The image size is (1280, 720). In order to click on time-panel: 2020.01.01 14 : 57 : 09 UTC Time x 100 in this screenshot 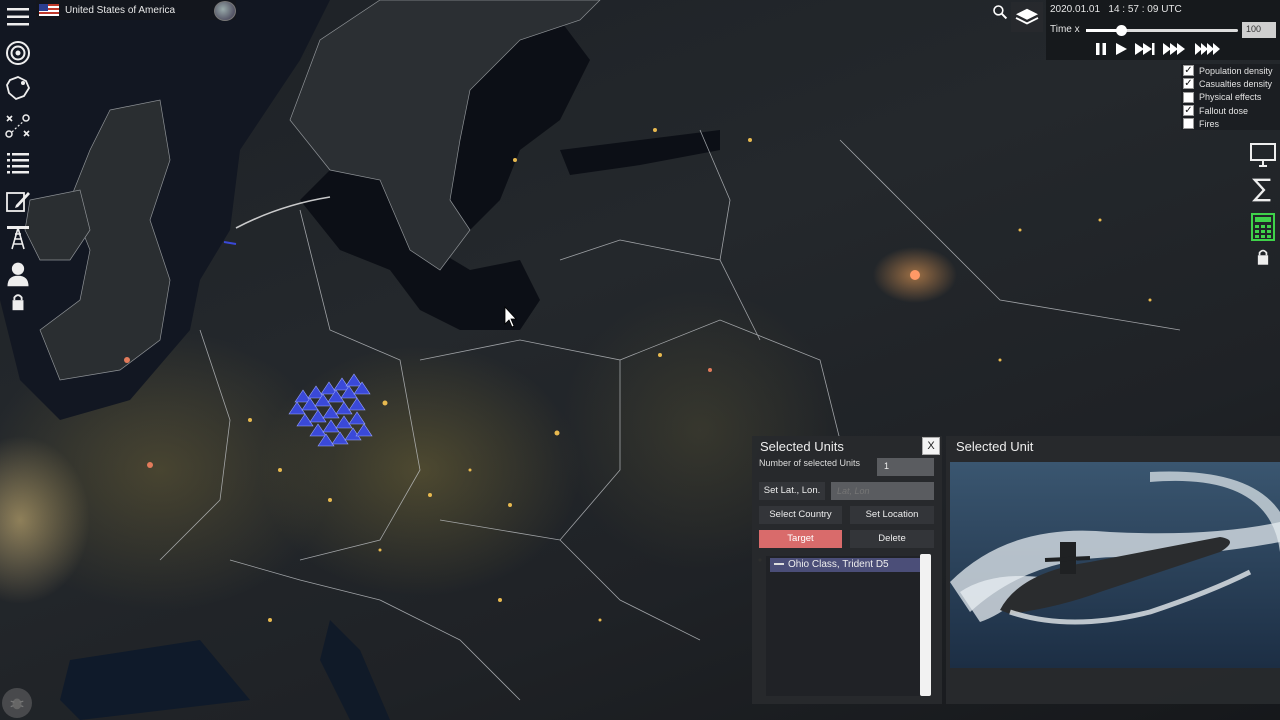, I will do `click(1163, 30)`.